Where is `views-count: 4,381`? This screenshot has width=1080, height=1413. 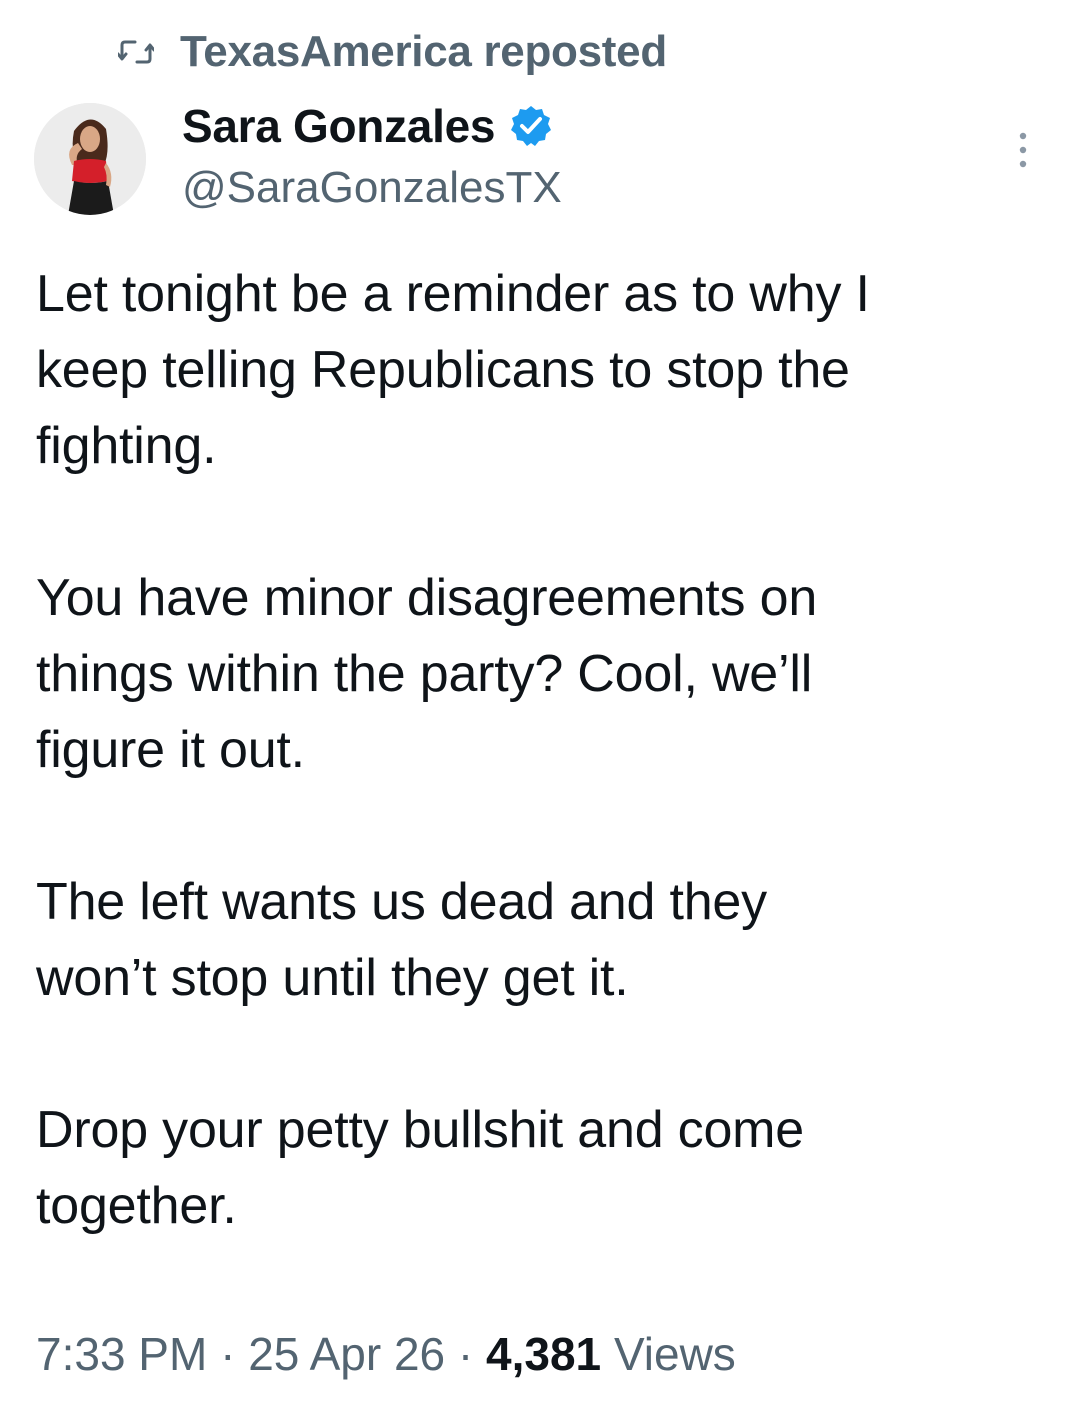 views-count: 4,381 is located at coordinates (544, 1354).